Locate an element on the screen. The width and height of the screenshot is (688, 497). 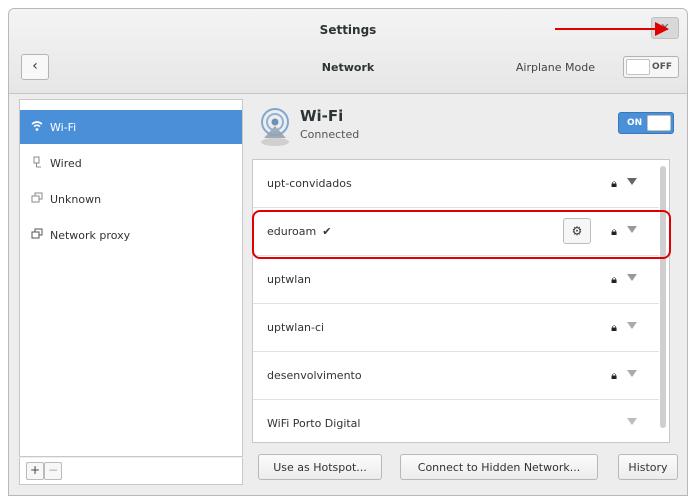
network-name: WiFi Porto Digital is located at coordinates (314, 423).